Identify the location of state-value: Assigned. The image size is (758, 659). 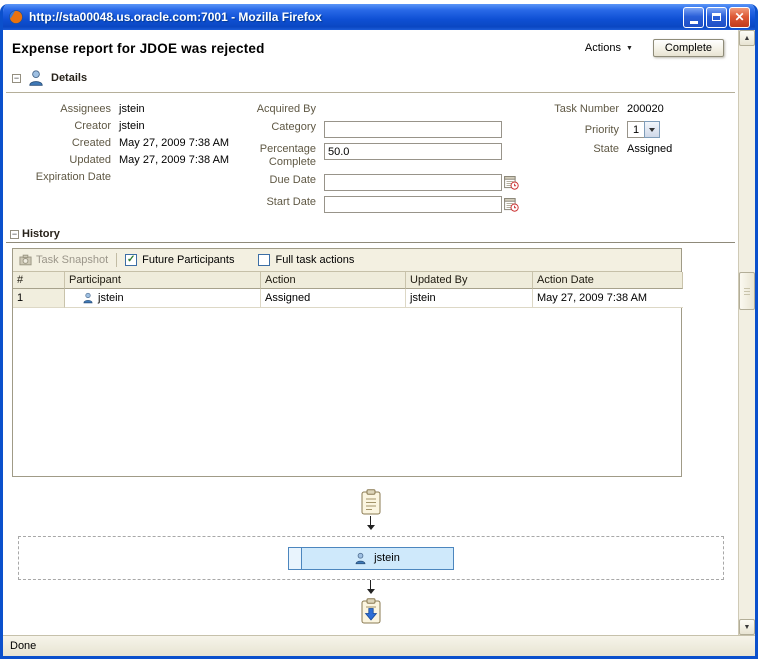
(650, 149).